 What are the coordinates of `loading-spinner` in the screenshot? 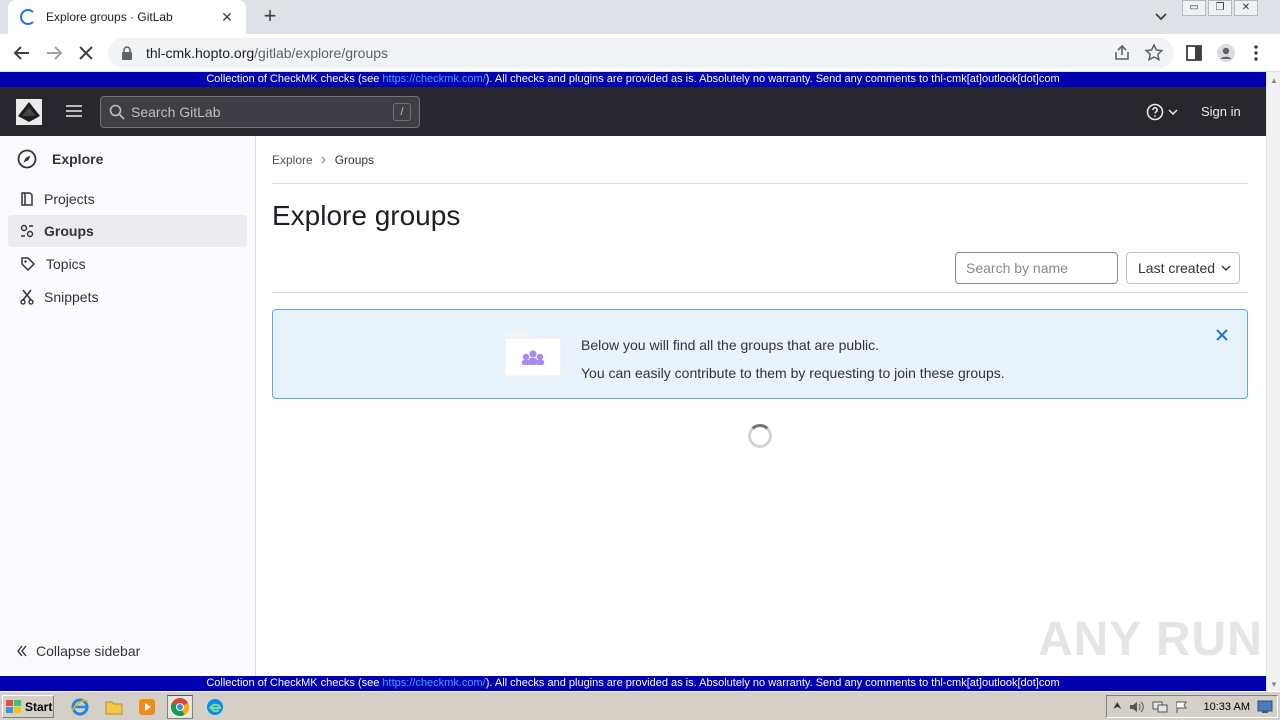 It's located at (760, 436).